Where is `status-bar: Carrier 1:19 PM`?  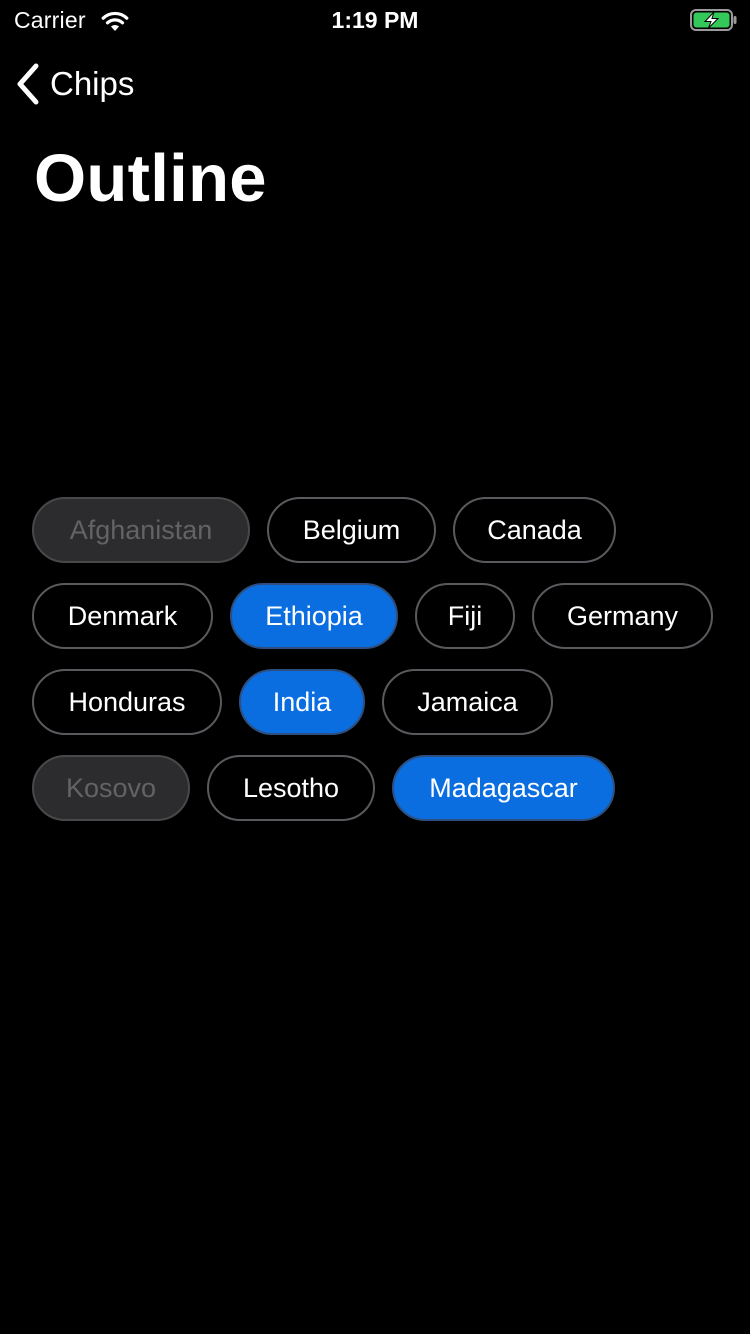
status-bar: Carrier 1:19 PM is located at coordinates (375, 20).